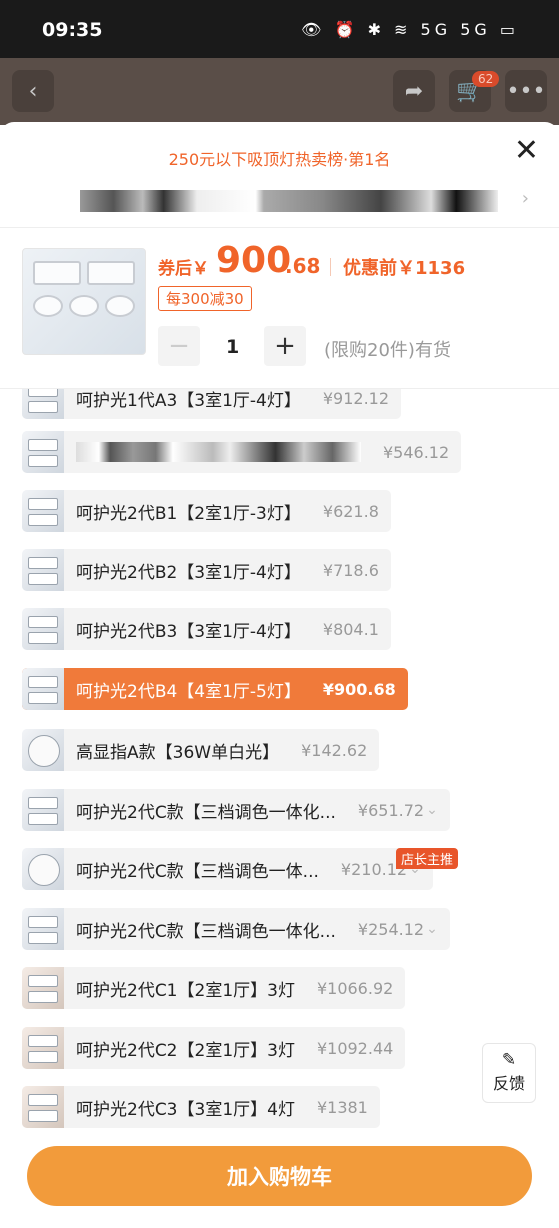 Image resolution: width=559 pixels, height=1228 pixels. What do you see at coordinates (178, 752) in the screenshot?
I see `variant-name: 高显指A款【36W单白光】` at bounding box center [178, 752].